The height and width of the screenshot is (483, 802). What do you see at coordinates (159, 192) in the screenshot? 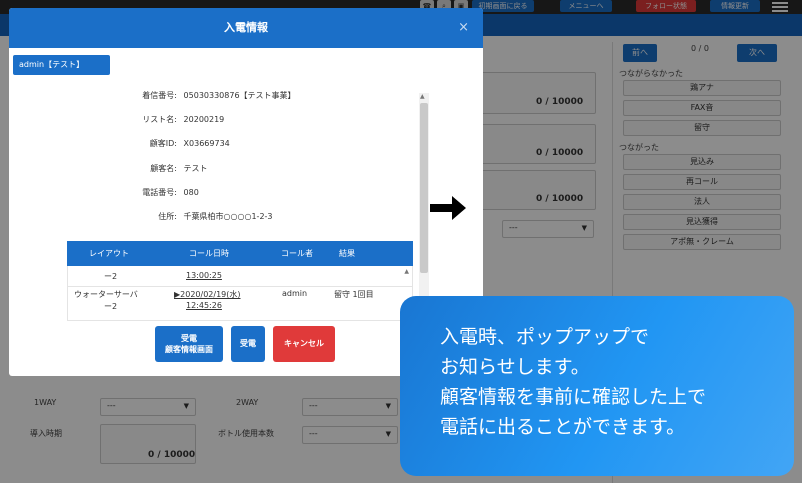
I see `info-label: 電話番号:` at bounding box center [159, 192].